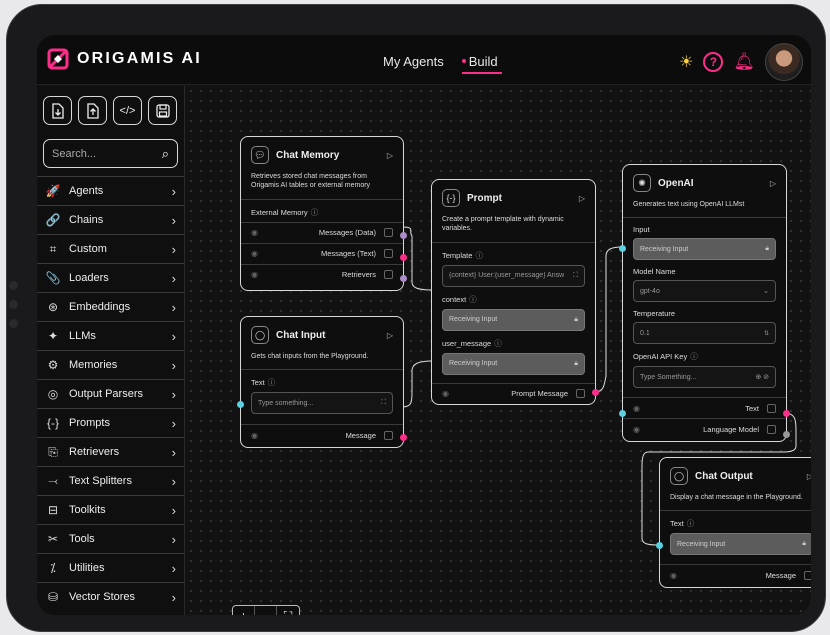 This screenshot has height=635, width=830. What do you see at coordinates (704, 291) in the screenshot?
I see `model-select: gpt-4o ⌄` at bounding box center [704, 291].